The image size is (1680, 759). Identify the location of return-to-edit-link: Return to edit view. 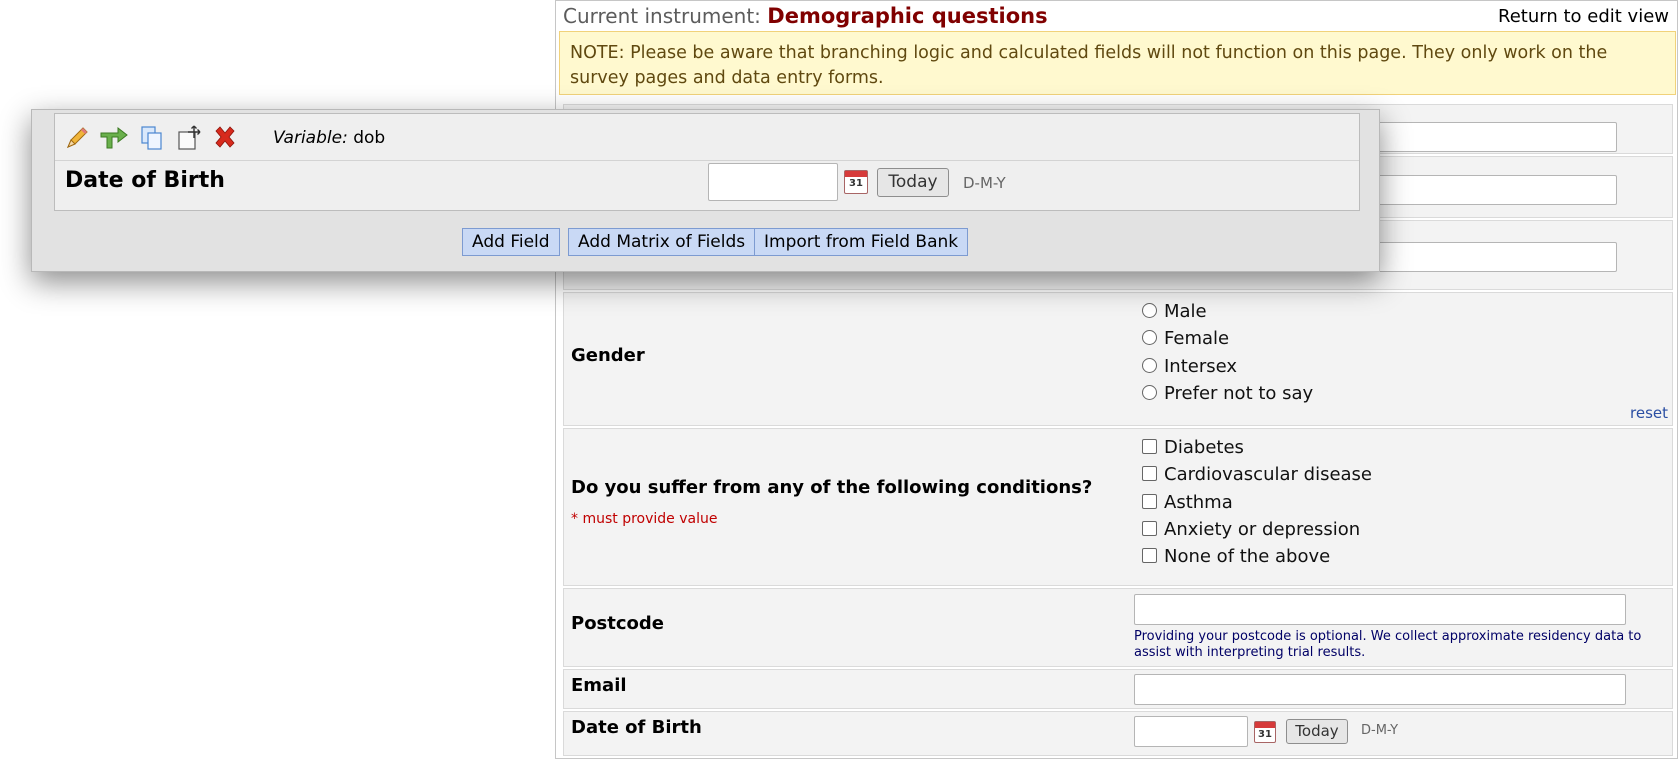
(1583, 16).